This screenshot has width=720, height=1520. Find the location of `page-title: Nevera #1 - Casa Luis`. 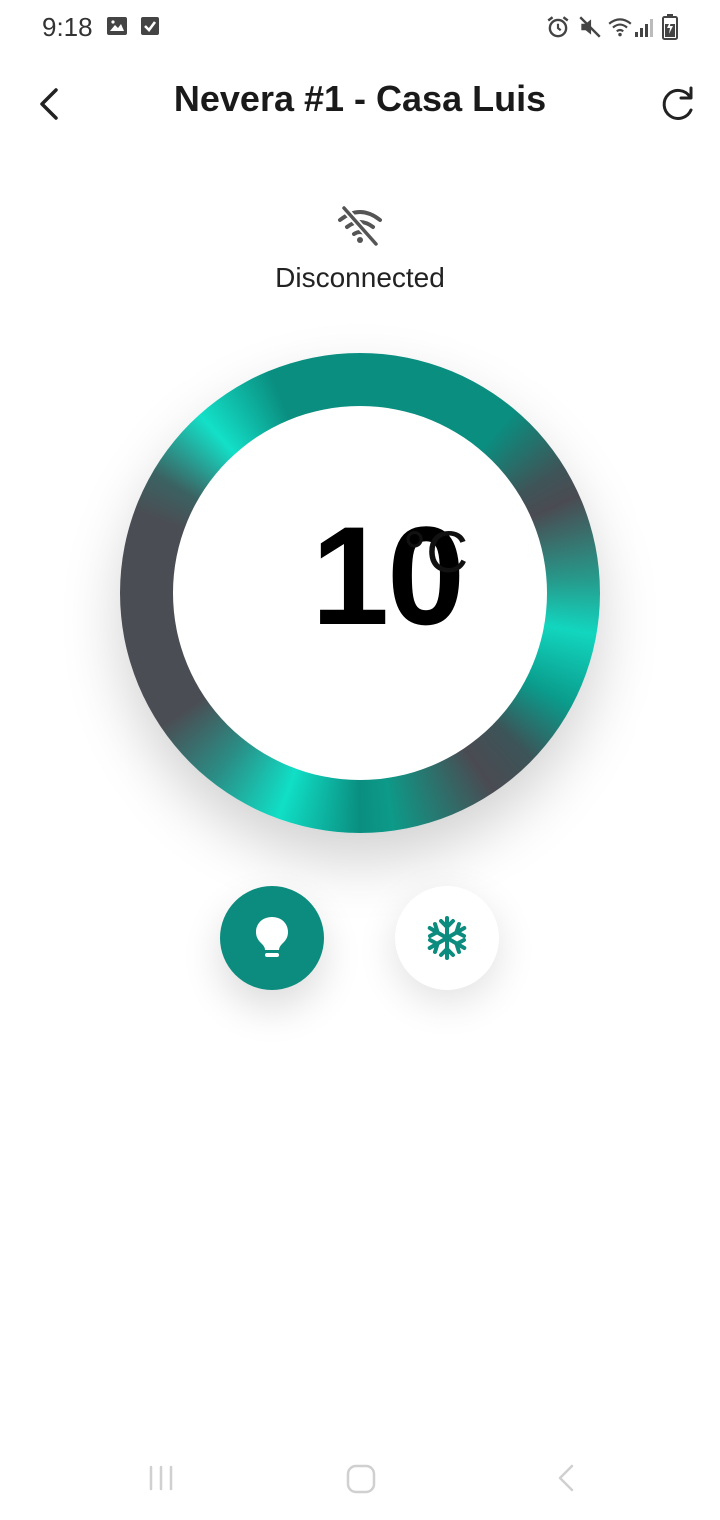

page-title: Nevera #1 - Casa Luis is located at coordinates (360, 98).